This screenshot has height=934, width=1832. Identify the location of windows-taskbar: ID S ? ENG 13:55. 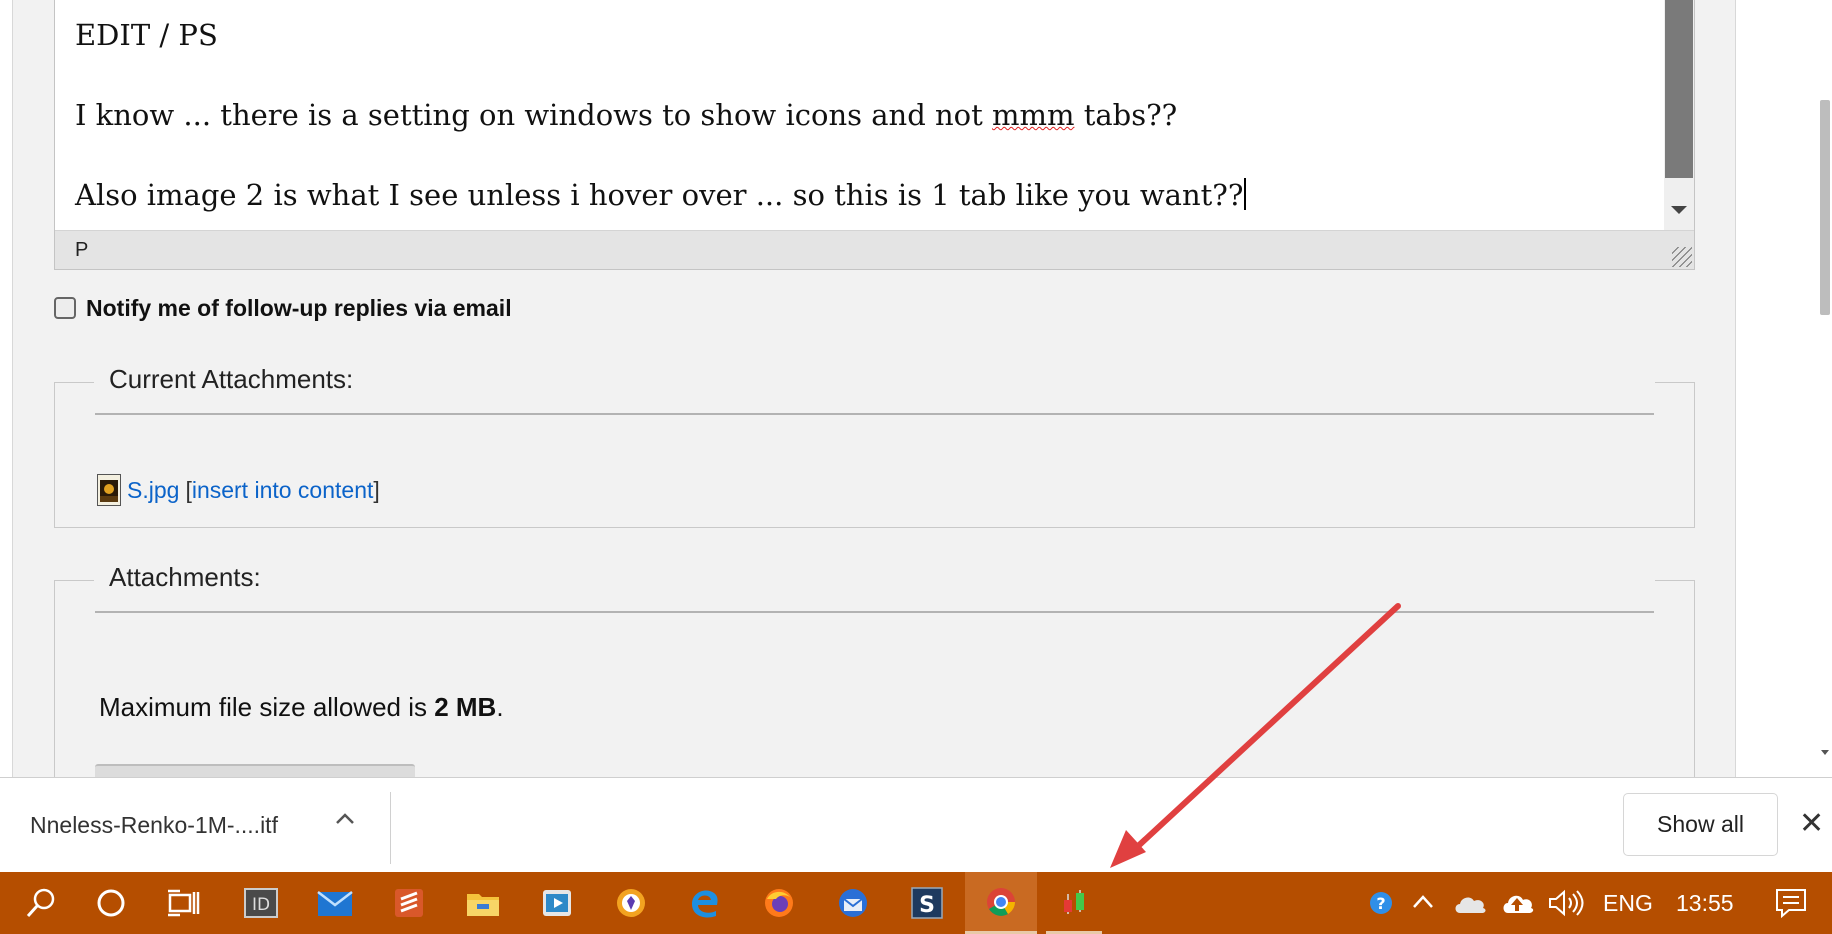
(916, 903).